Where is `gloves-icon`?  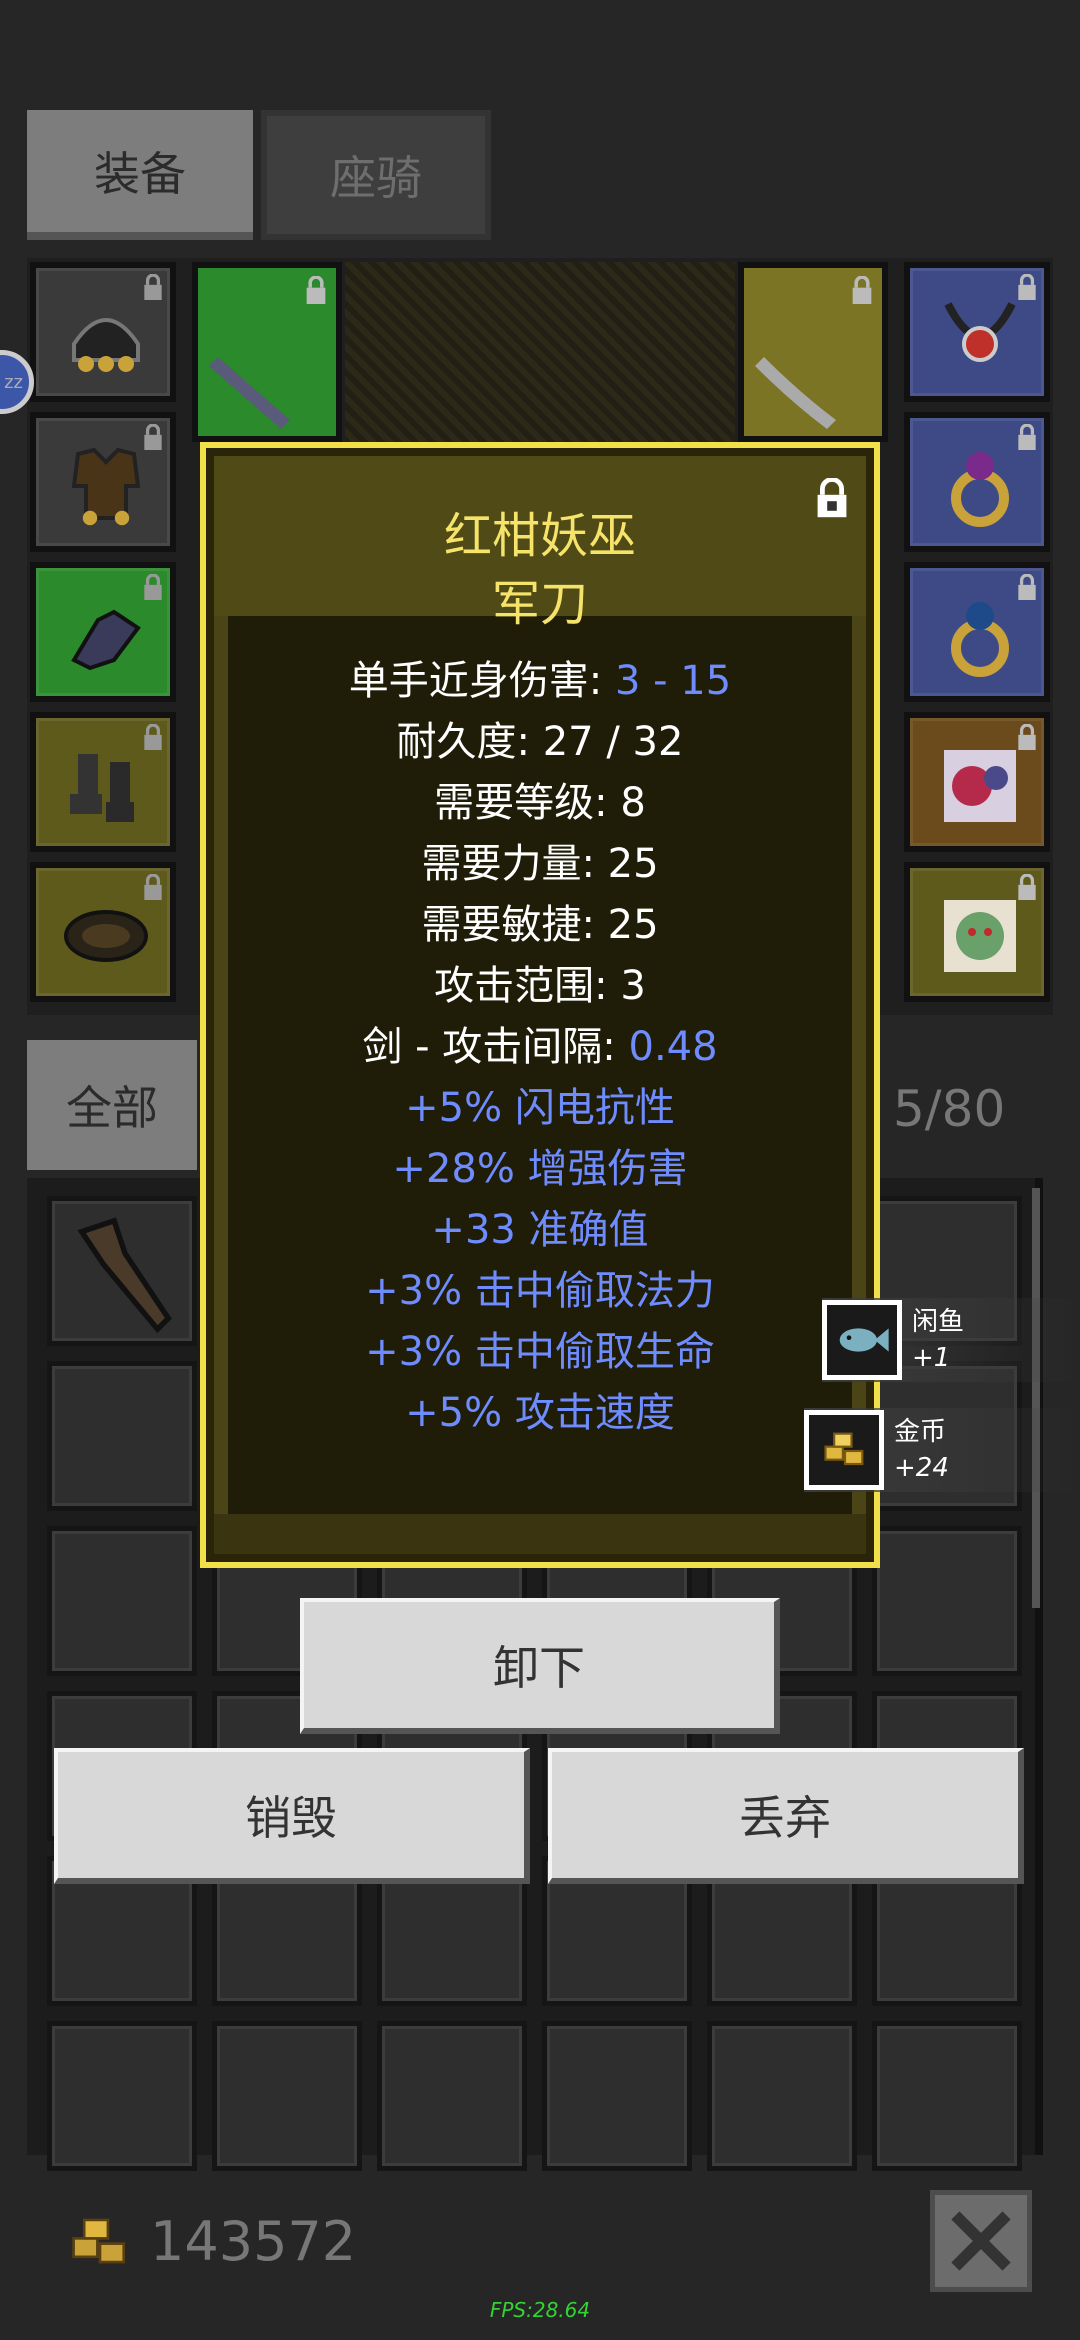
gloves-icon is located at coordinates (106, 640).